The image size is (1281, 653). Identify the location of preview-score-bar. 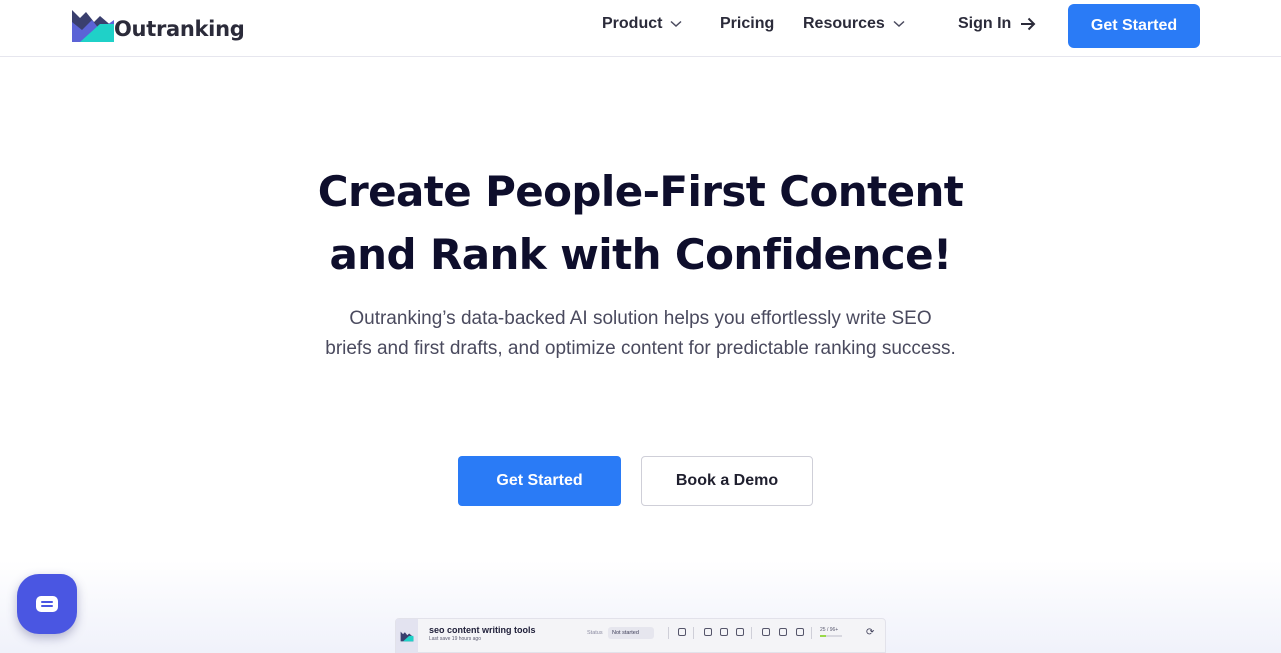
(831, 636).